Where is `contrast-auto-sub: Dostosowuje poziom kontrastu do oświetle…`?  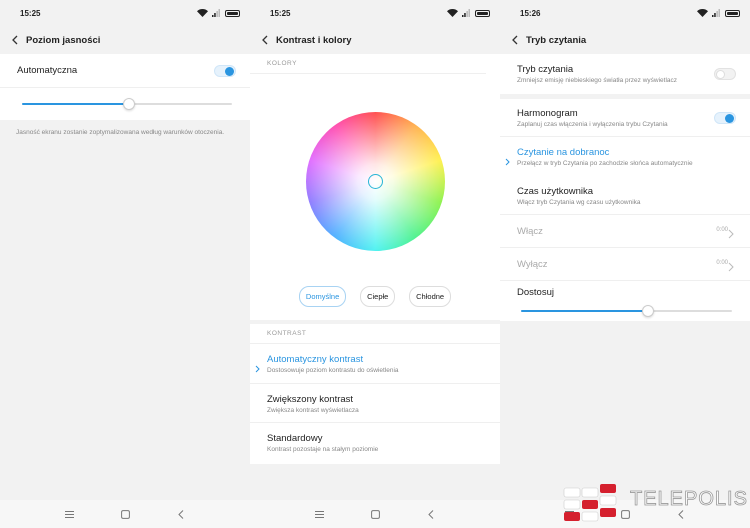 contrast-auto-sub: Dostosowuje poziom kontrastu do oświetle… is located at coordinates (333, 370).